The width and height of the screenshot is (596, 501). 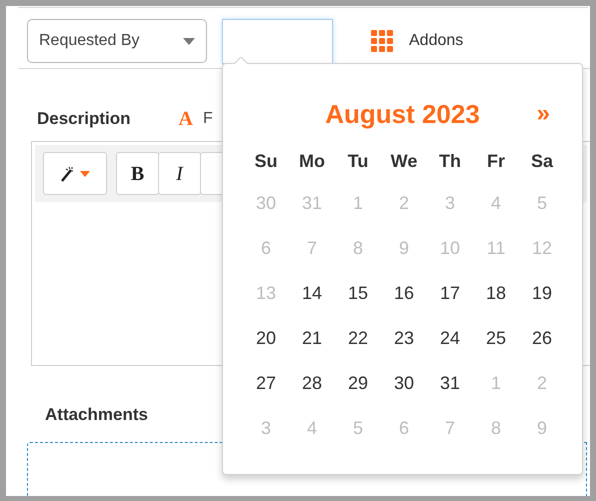 I want to click on magic-wand-button, so click(x=75, y=173).